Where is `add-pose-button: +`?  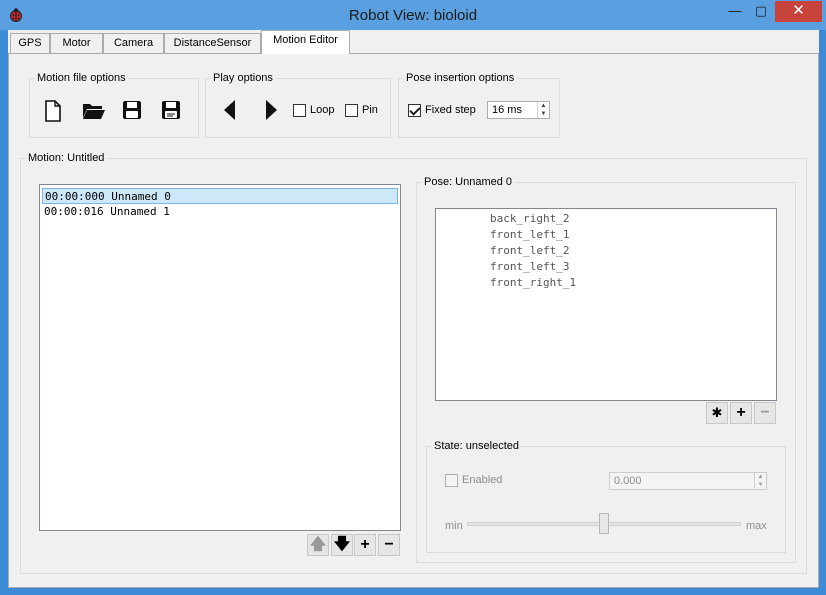 add-pose-button: + is located at coordinates (365, 545).